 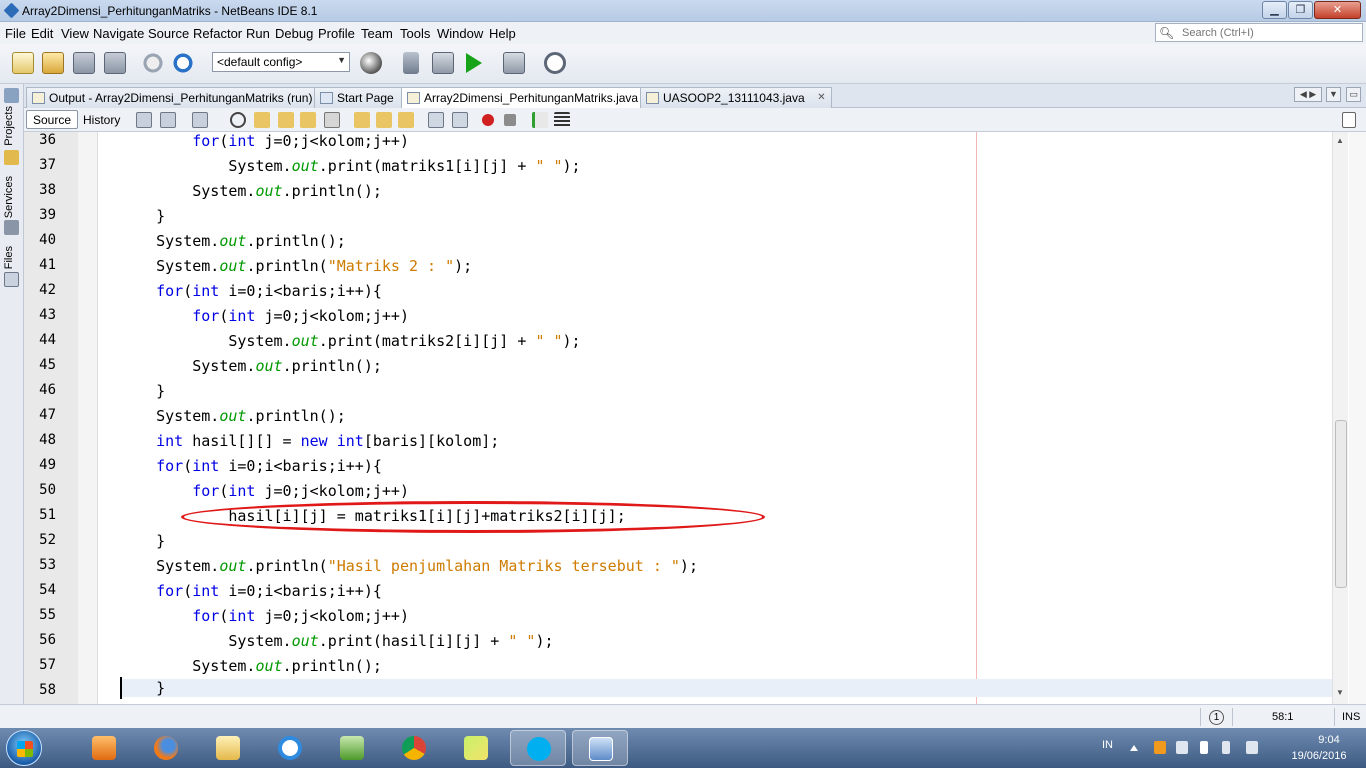 What do you see at coordinates (12, 197) in the screenshot?
I see `services-tab: Services` at bounding box center [12, 197].